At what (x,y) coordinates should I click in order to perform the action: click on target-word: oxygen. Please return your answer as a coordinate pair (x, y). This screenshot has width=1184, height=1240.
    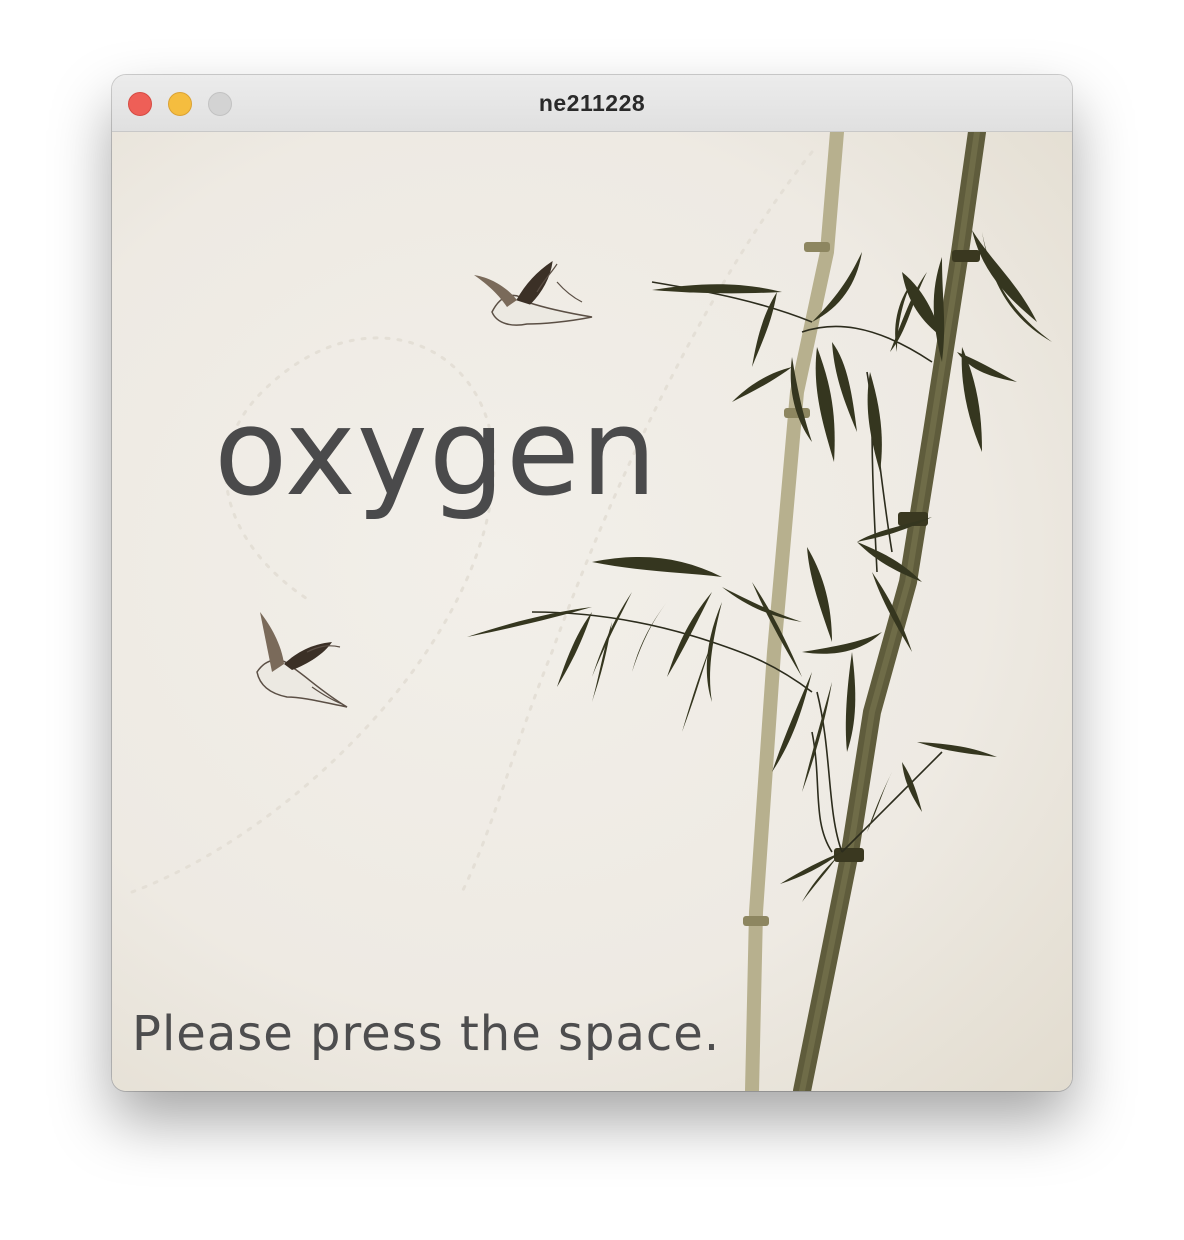
    Looking at the image, I should click on (436, 453).